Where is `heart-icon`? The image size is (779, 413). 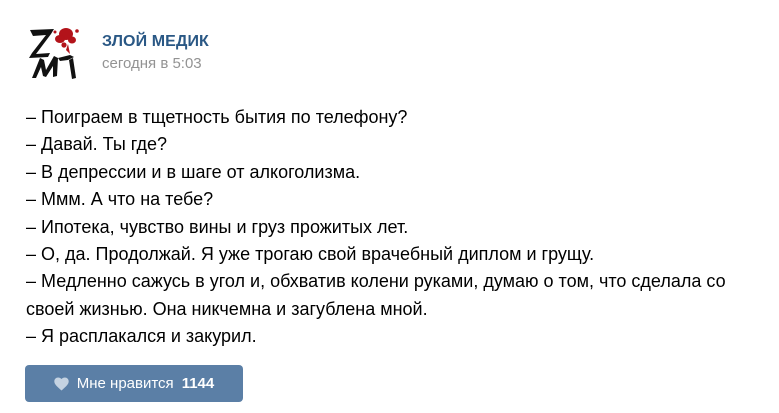
heart-icon is located at coordinates (61, 384).